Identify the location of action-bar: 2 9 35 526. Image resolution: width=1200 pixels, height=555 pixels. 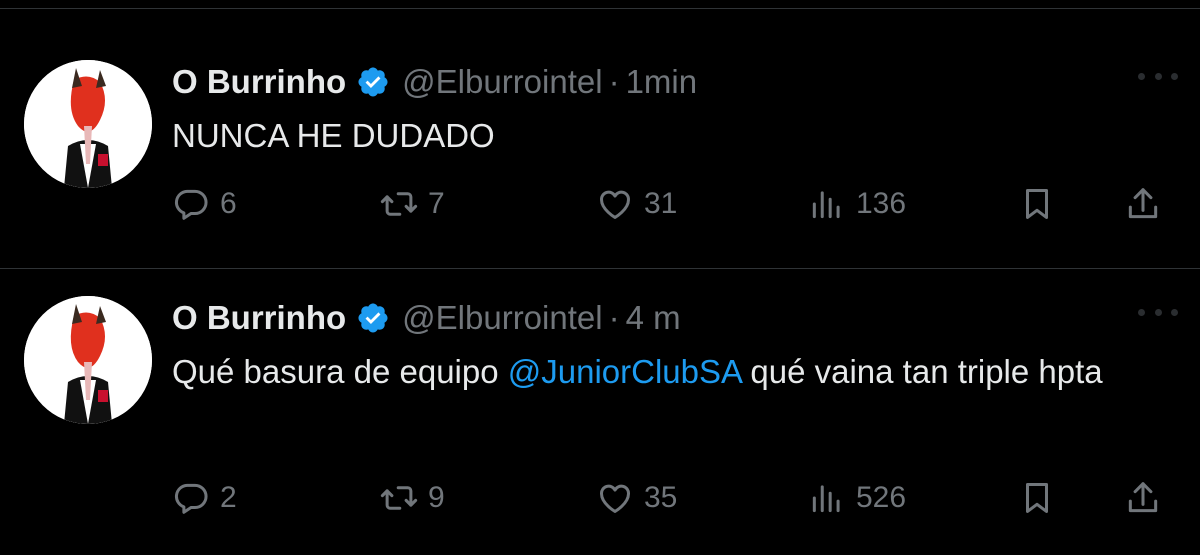
(672, 498).